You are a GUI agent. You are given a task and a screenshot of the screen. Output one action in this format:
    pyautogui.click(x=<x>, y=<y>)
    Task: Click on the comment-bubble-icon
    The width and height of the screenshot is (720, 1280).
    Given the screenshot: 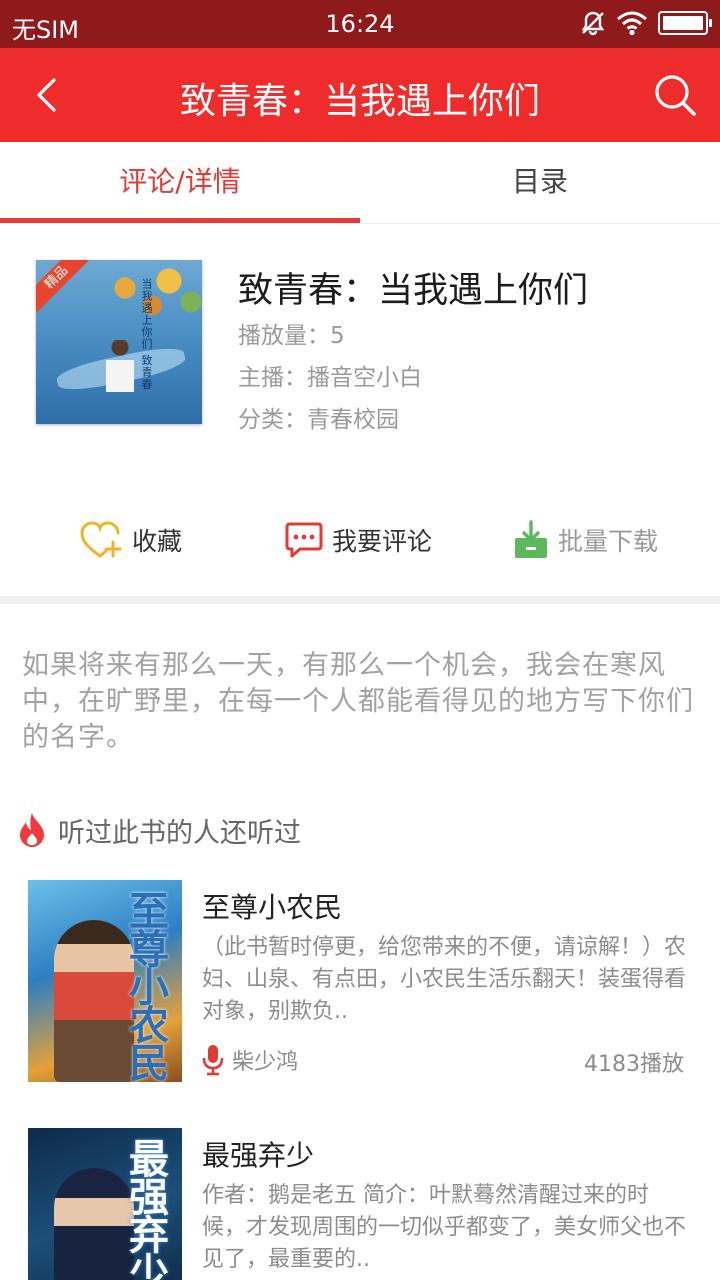 What is the action you would take?
    pyautogui.click(x=304, y=540)
    